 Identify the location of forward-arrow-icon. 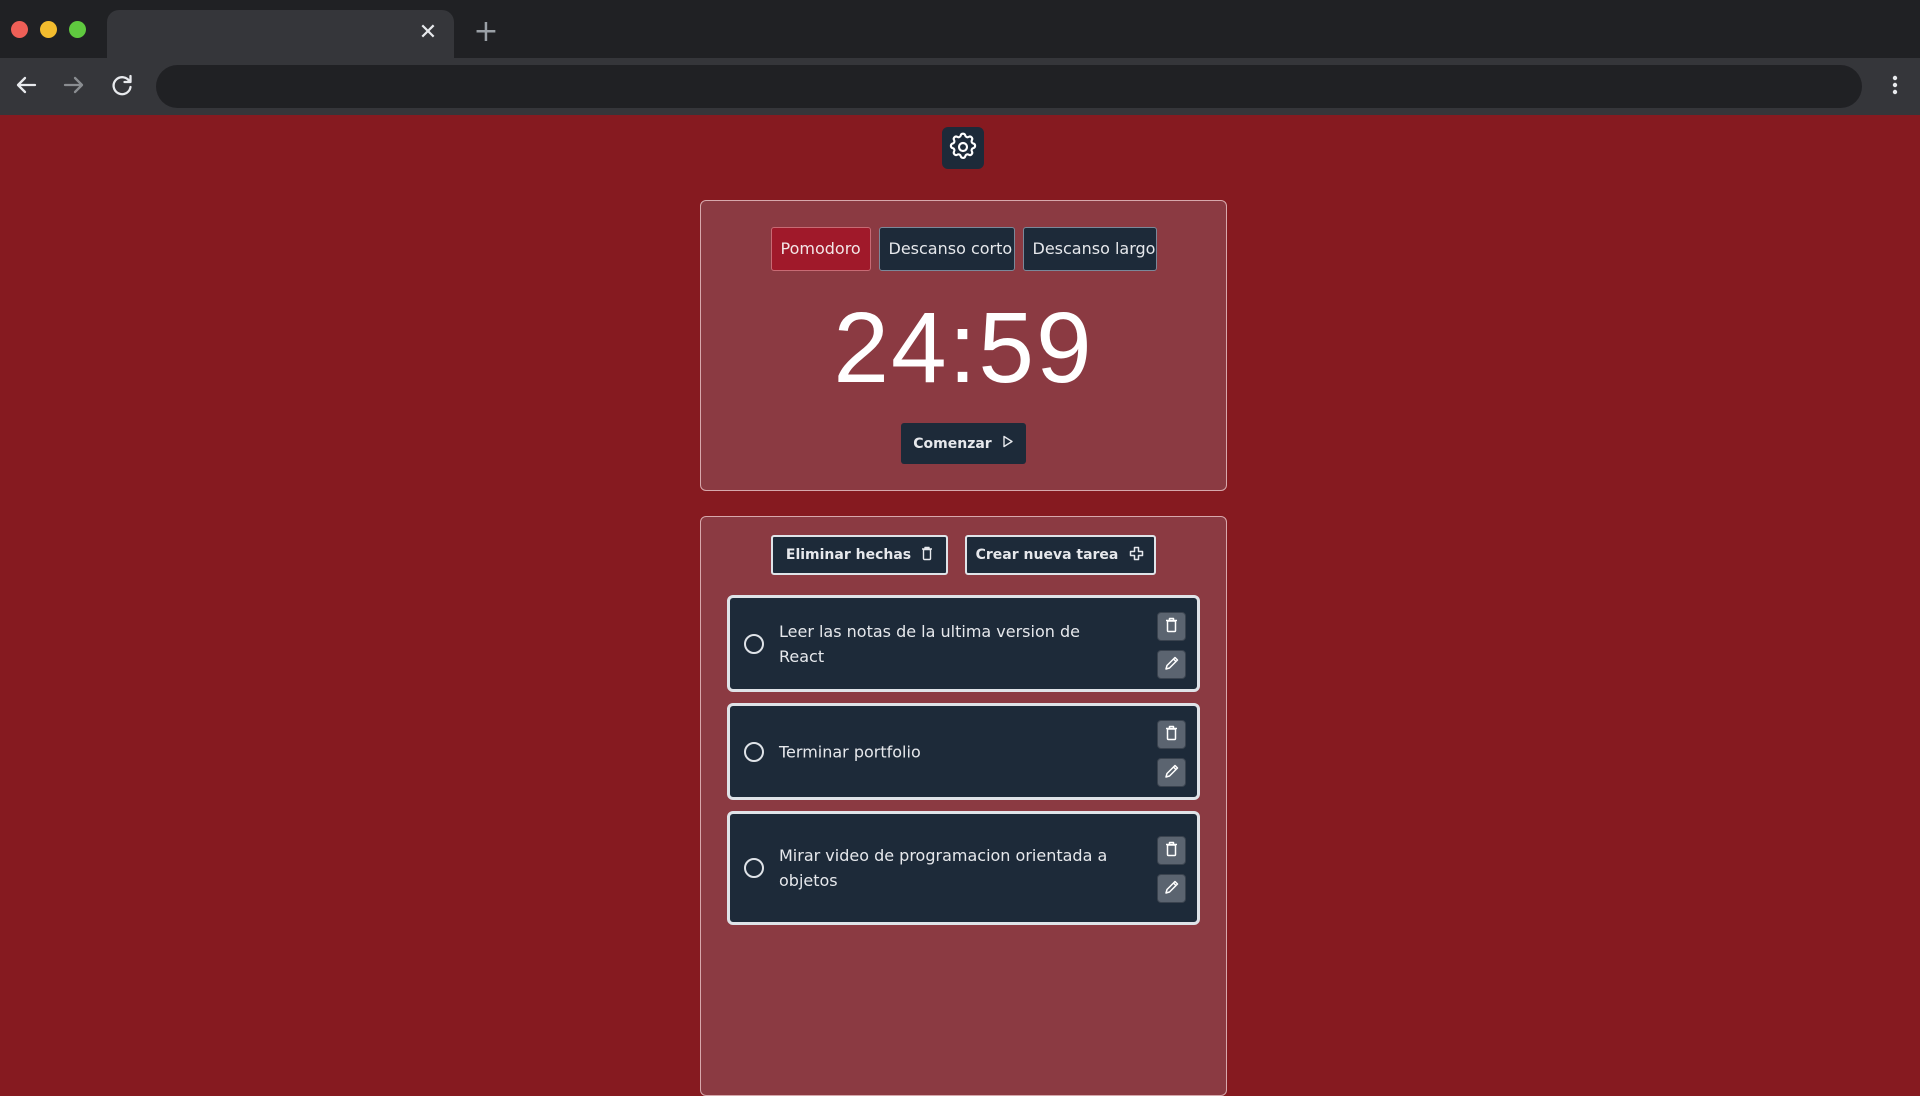
(74, 85).